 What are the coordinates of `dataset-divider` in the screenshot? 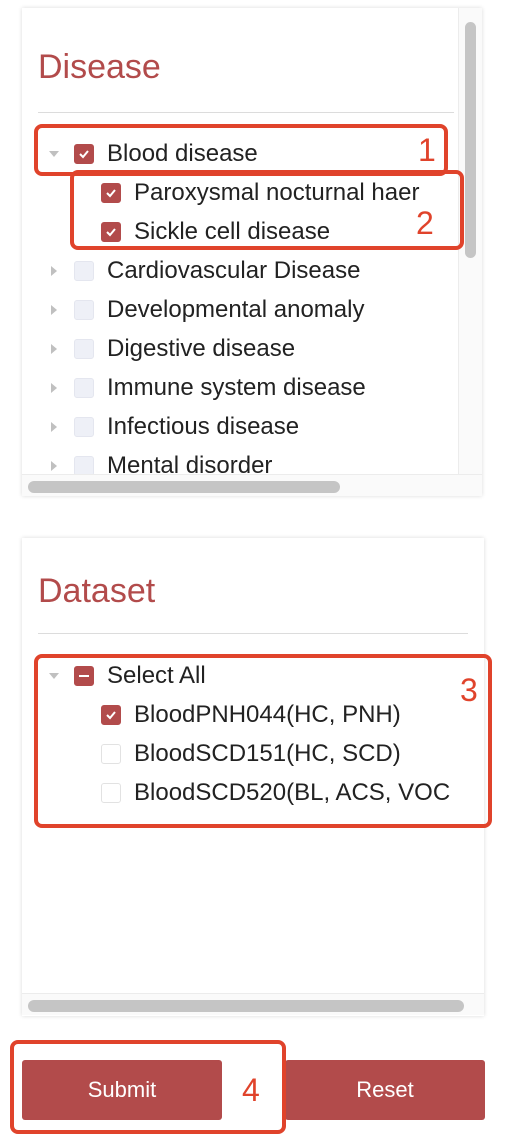 It's located at (253, 633).